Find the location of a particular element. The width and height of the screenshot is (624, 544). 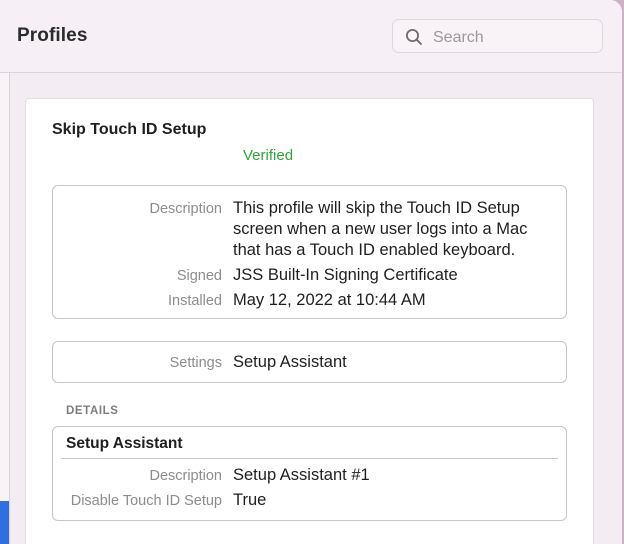

sidebar is located at coordinates (5, 308).